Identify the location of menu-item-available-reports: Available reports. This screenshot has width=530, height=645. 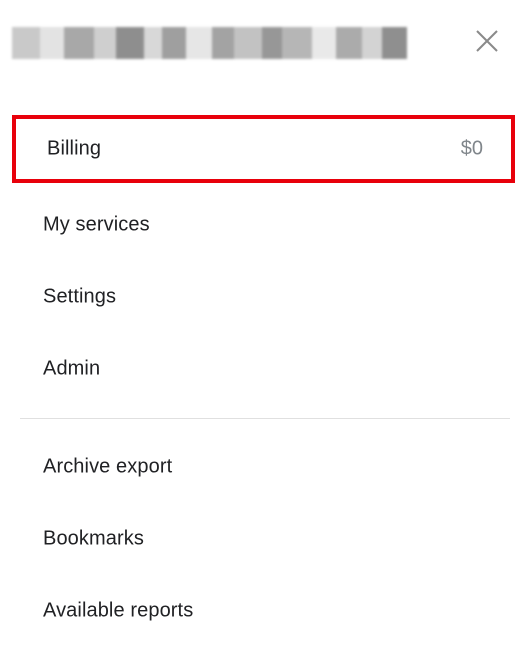
(263, 611).